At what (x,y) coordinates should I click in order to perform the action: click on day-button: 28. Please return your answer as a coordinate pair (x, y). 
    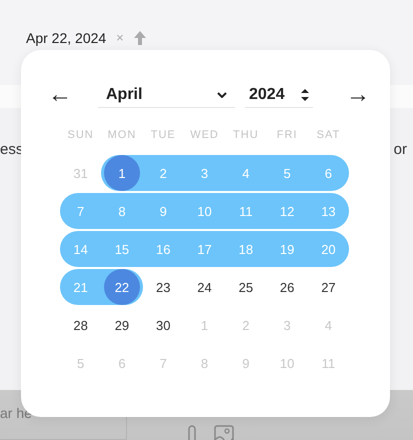
    Looking at the image, I should click on (80, 325).